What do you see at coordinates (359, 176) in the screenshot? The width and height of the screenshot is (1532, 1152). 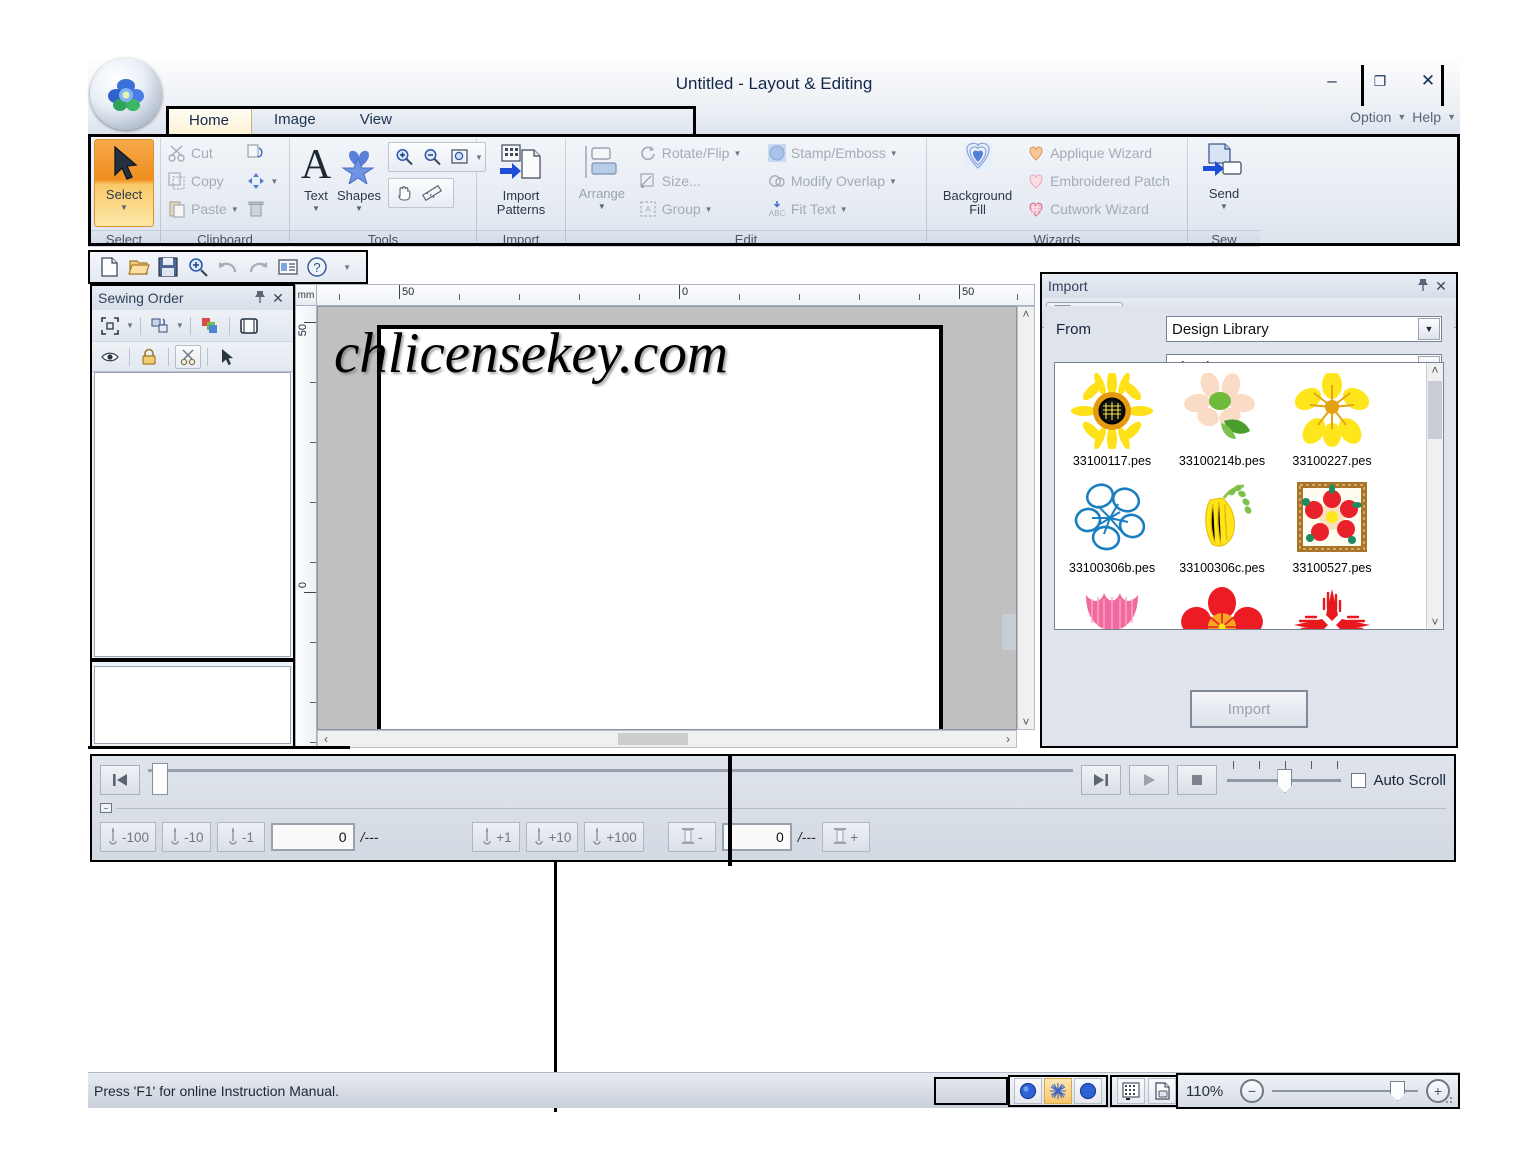 I see `shapes-tool-button: Shapes ▼` at bounding box center [359, 176].